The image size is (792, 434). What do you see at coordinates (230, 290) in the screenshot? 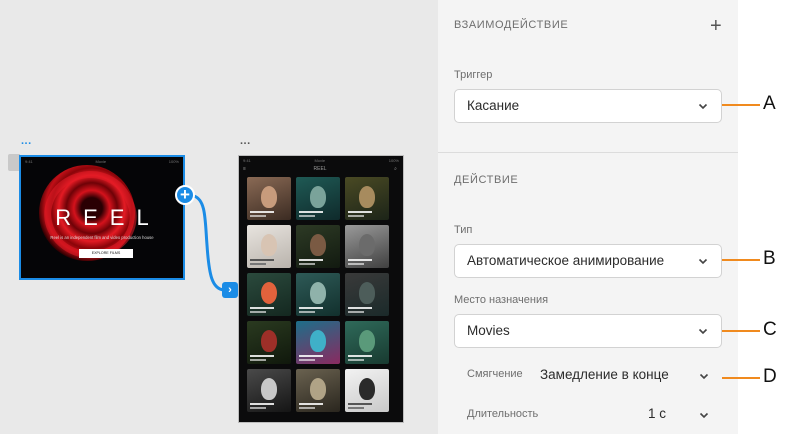
I see `chevron-right-icon: ›` at bounding box center [230, 290].